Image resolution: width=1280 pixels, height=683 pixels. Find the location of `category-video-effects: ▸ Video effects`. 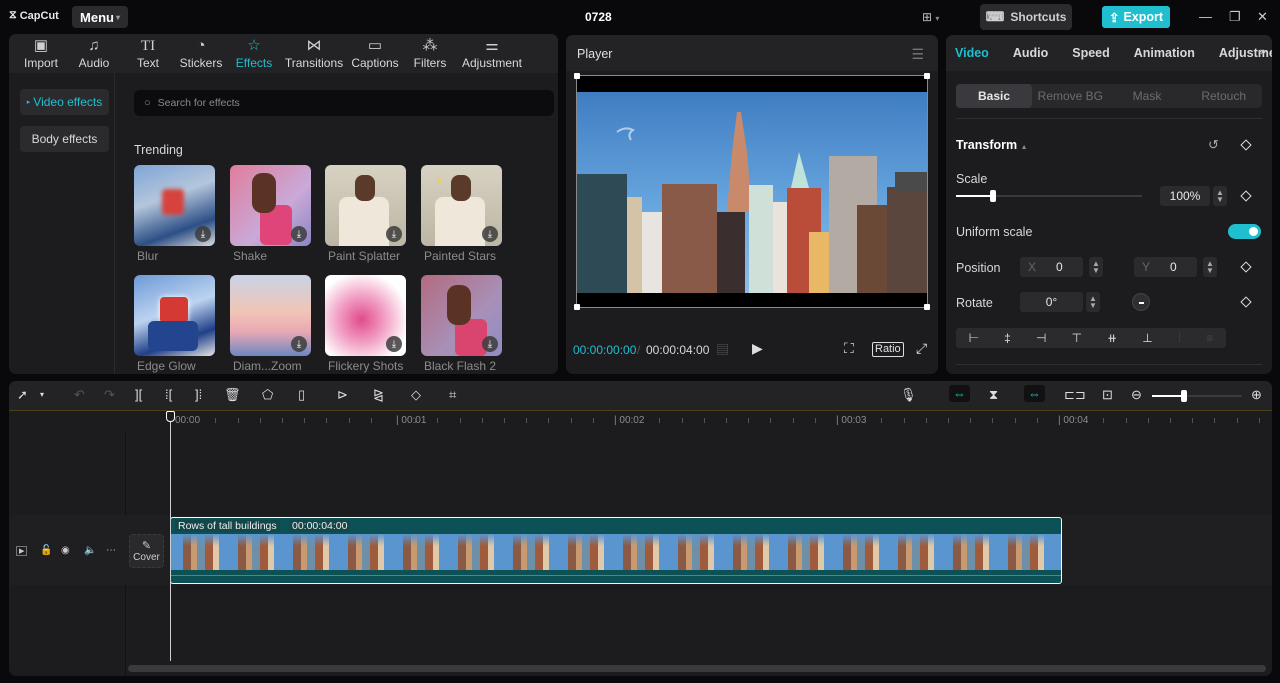

category-video-effects: ▸ Video effects is located at coordinates (64, 102).